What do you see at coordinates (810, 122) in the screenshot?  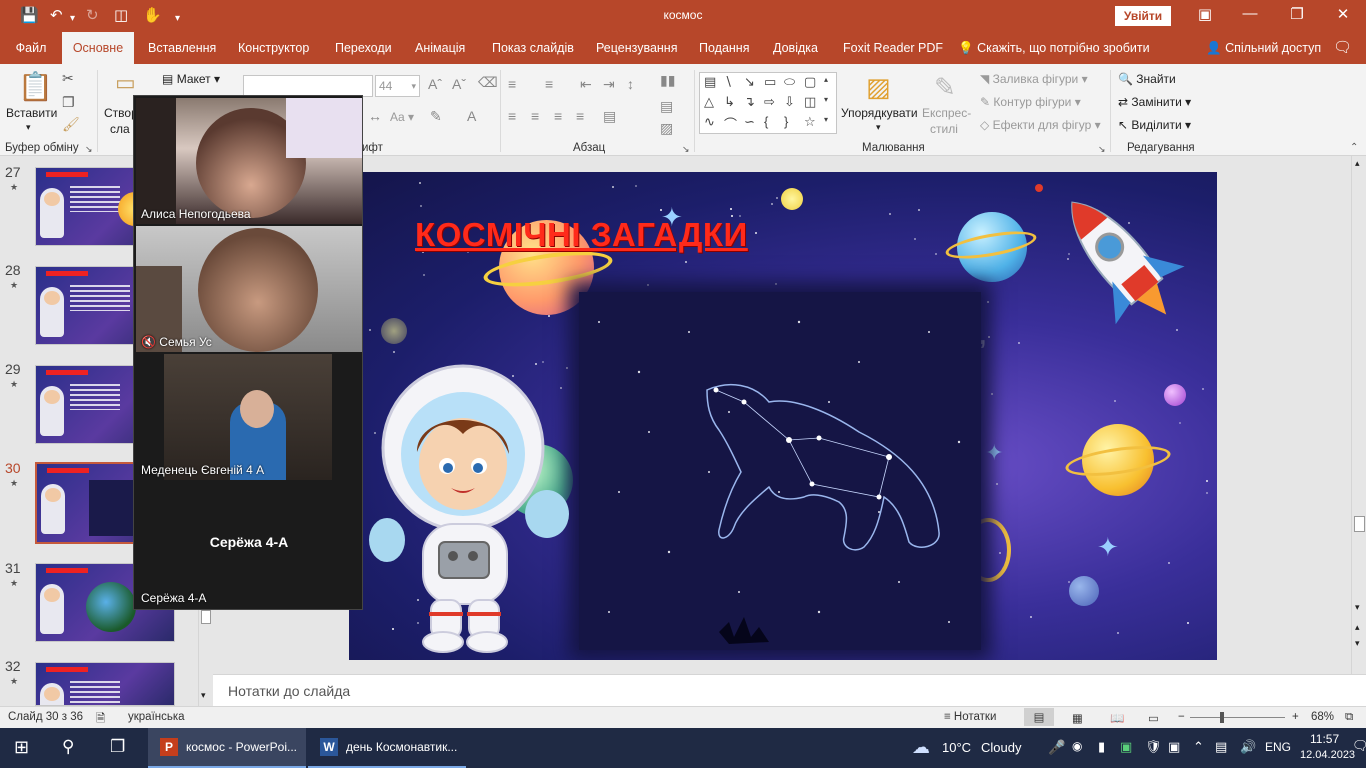 I see `star-shape-icon: ☆` at bounding box center [810, 122].